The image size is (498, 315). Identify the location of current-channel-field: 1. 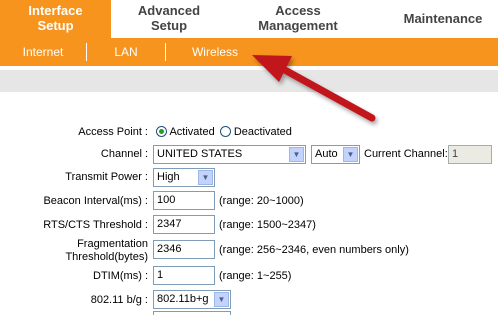
(470, 154).